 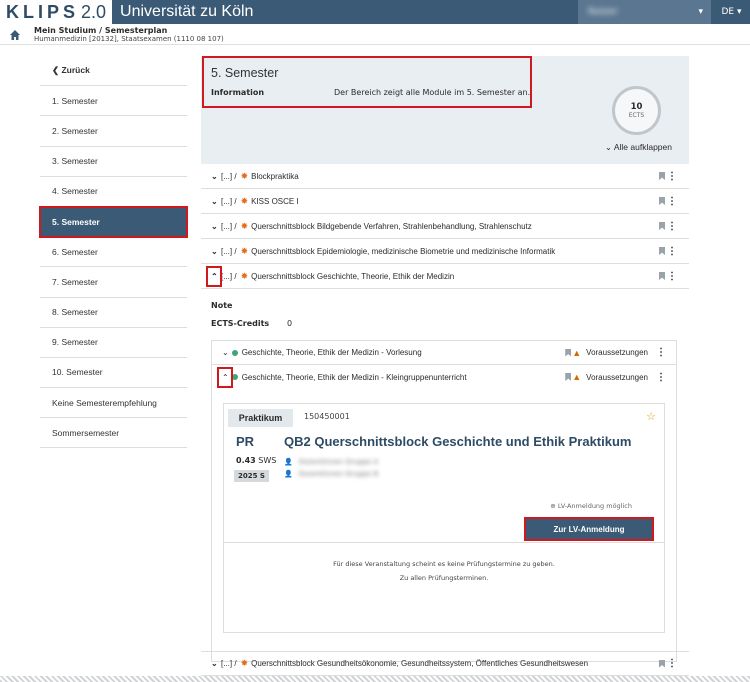 I want to click on lecturer-names: Dozentinnen Gruppe A, so click(x=338, y=462).